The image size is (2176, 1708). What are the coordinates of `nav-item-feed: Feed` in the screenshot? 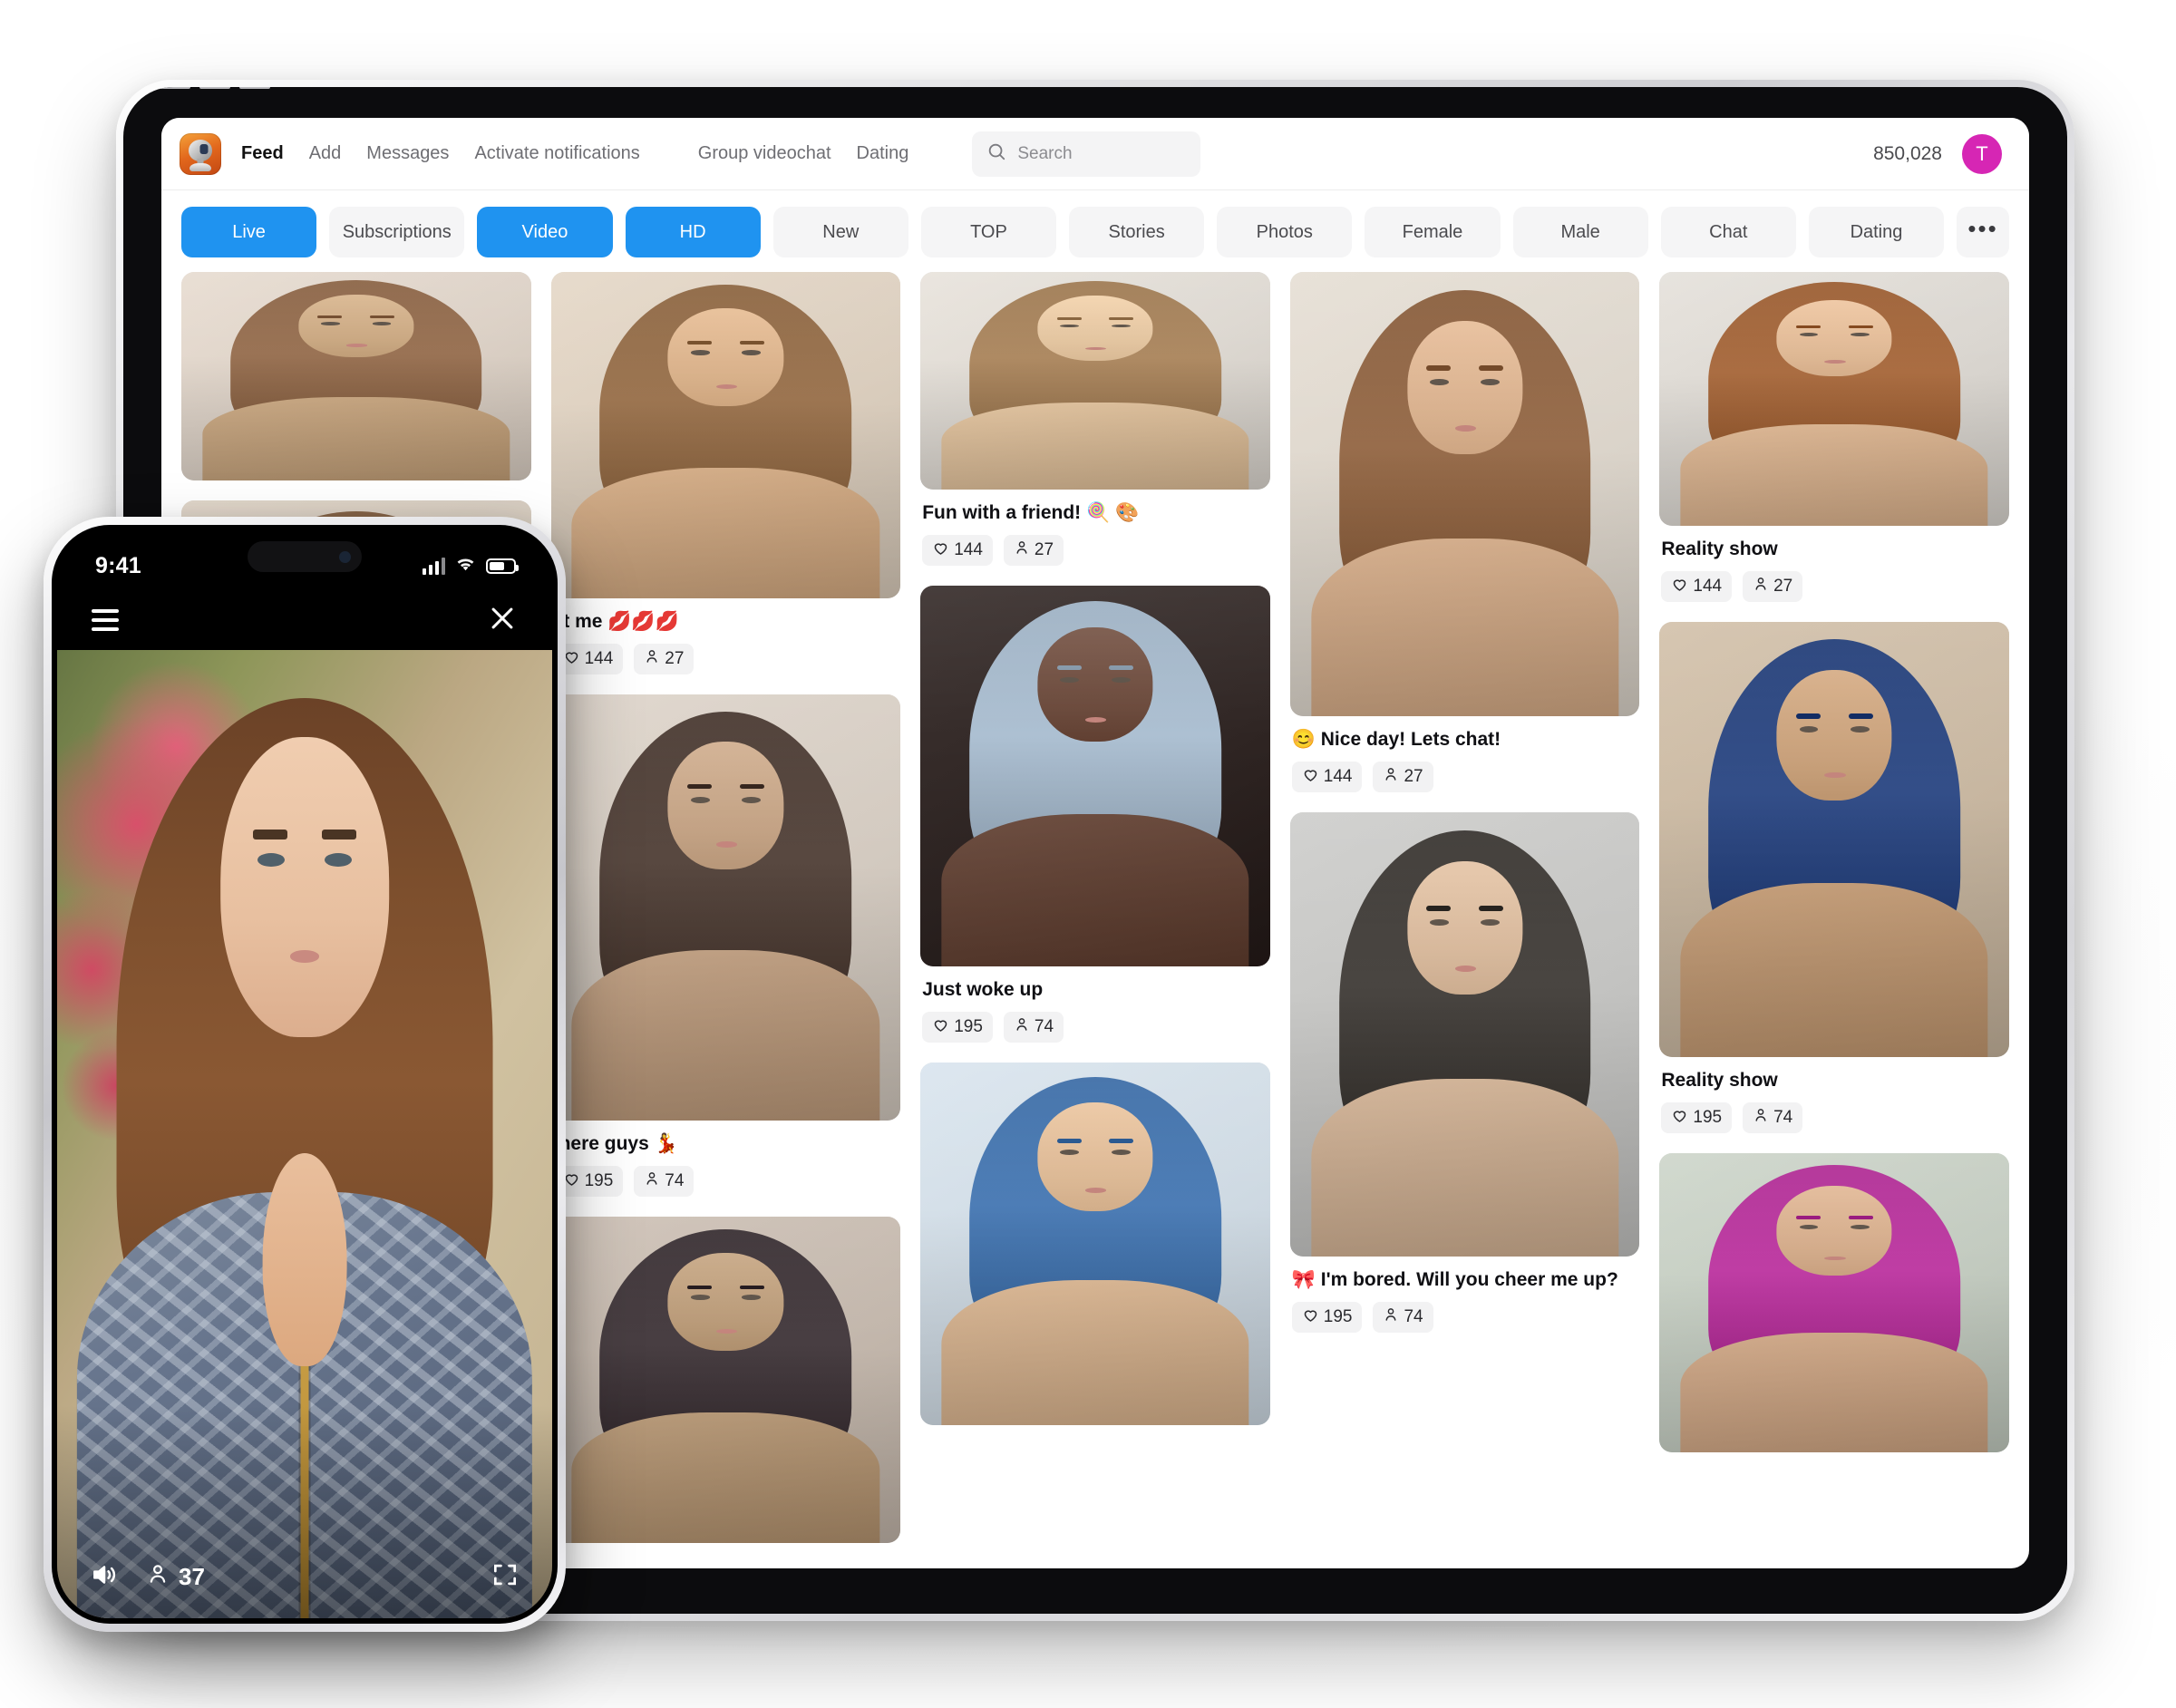 It's located at (262, 153).